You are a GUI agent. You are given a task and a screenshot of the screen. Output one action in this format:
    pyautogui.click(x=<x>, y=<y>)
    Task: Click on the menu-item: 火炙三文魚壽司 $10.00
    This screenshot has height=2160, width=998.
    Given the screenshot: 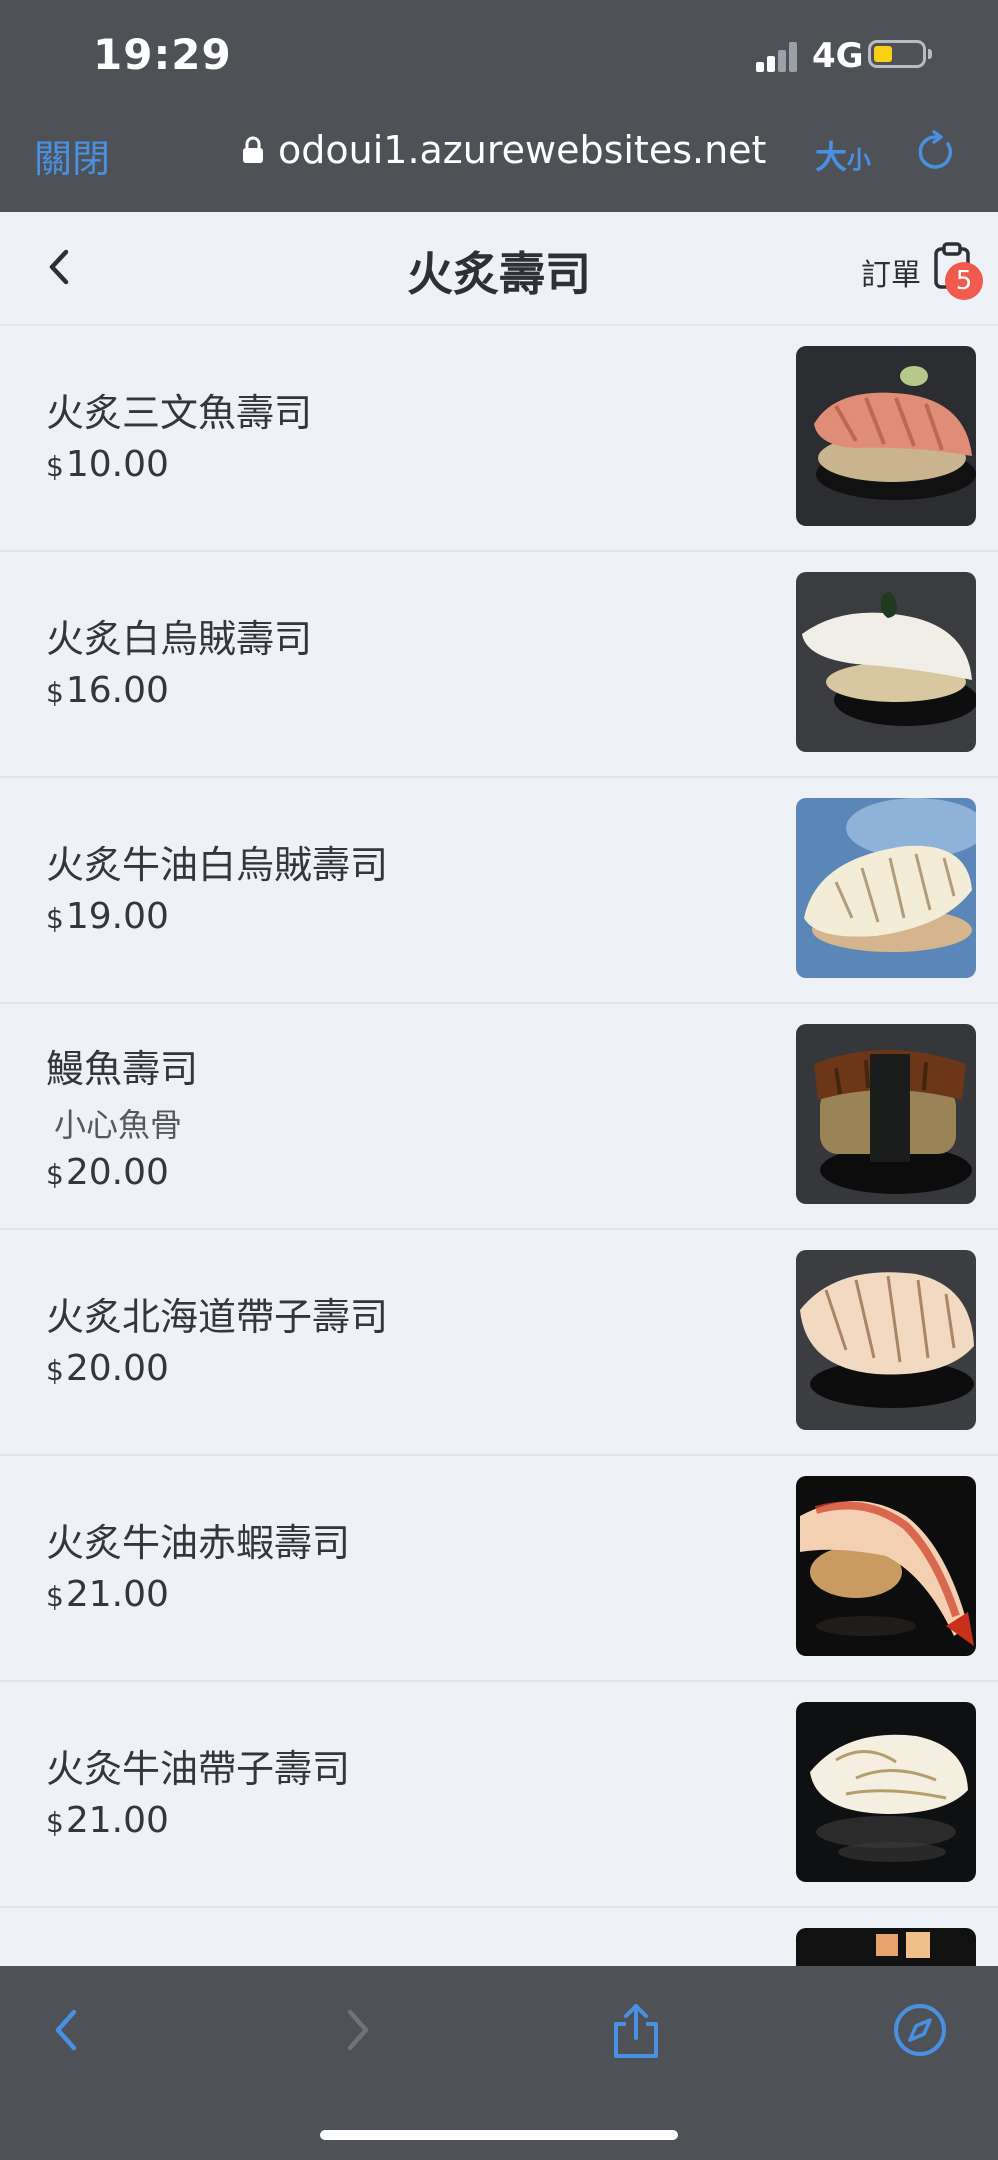 What is the action you would take?
    pyautogui.click(x=499, y=439)
    